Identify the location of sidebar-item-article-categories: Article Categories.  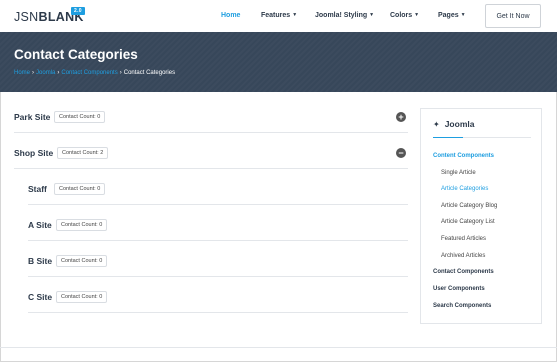
(464, 189).